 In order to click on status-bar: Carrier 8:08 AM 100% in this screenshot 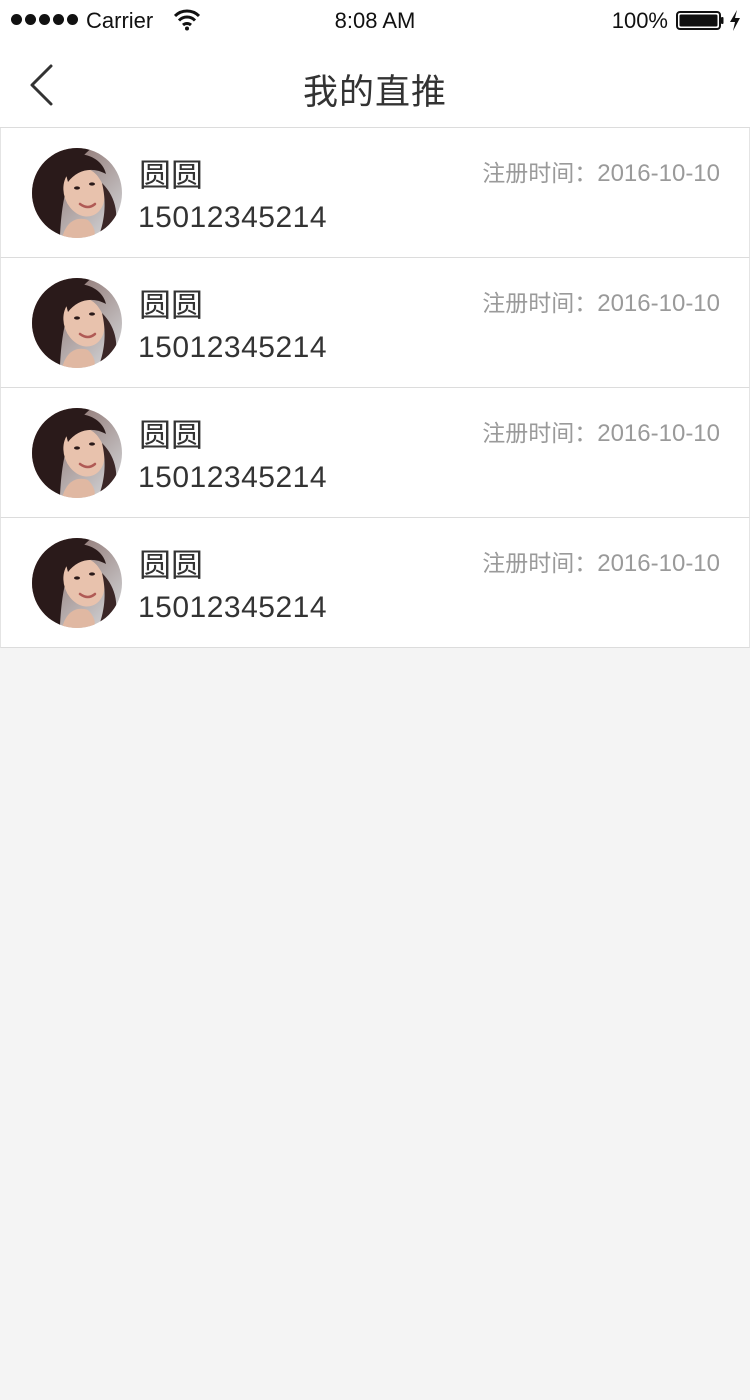, I will do `click(375, 20)`.